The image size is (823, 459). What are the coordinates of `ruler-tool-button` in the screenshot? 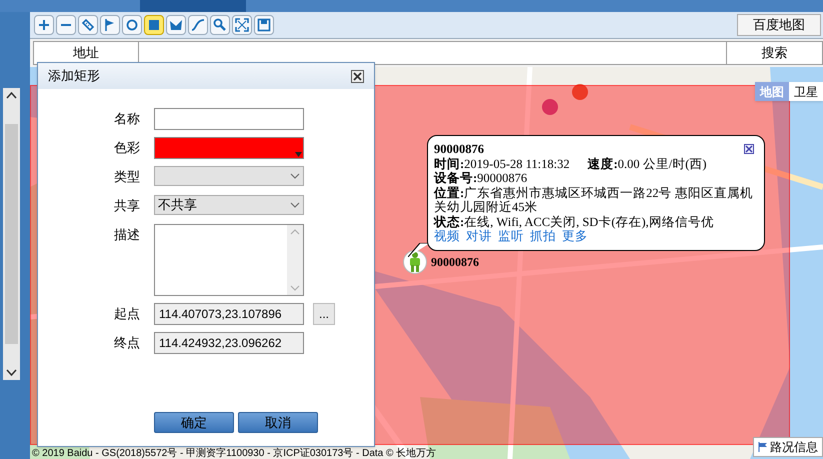 It's located at (88, 25).